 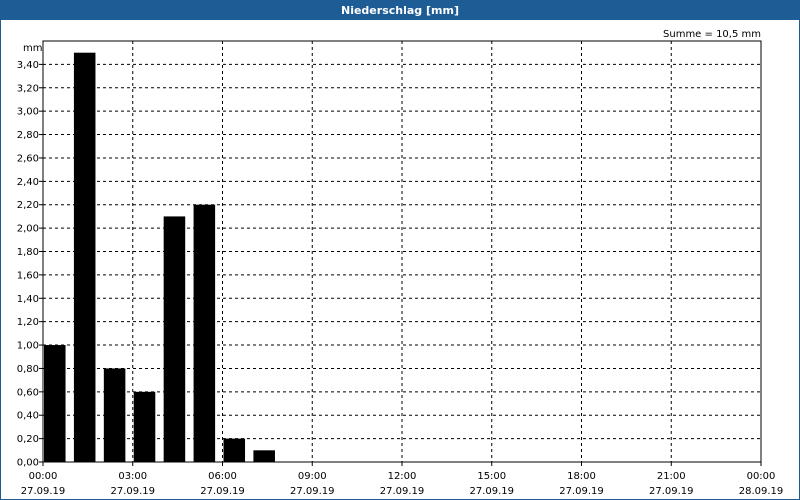 I want to click on y-tick-label: 1,40, so click(x=28, y=299).